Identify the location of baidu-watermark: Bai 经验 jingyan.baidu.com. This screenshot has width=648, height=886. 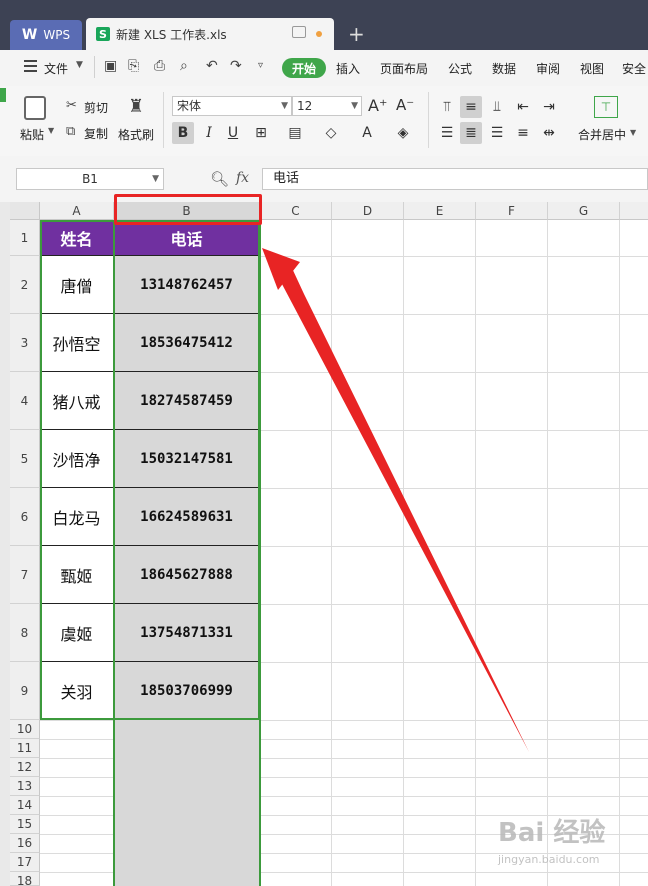
(572, 848).